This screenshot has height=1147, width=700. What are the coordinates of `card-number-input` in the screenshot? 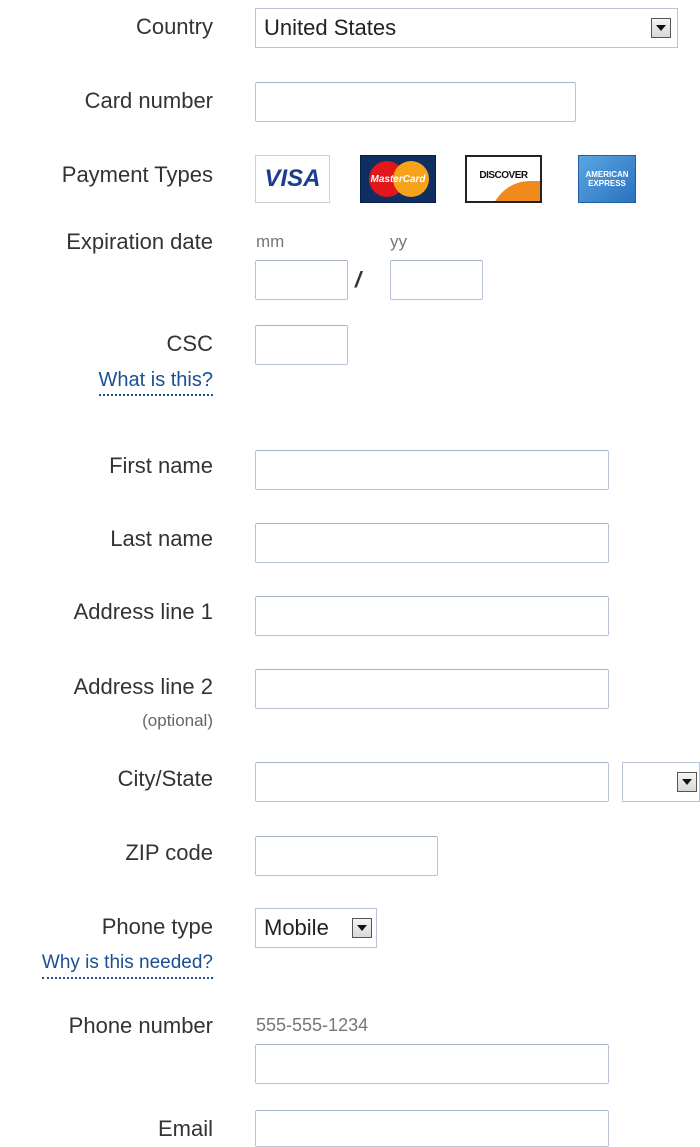 It's located at (415, 102).